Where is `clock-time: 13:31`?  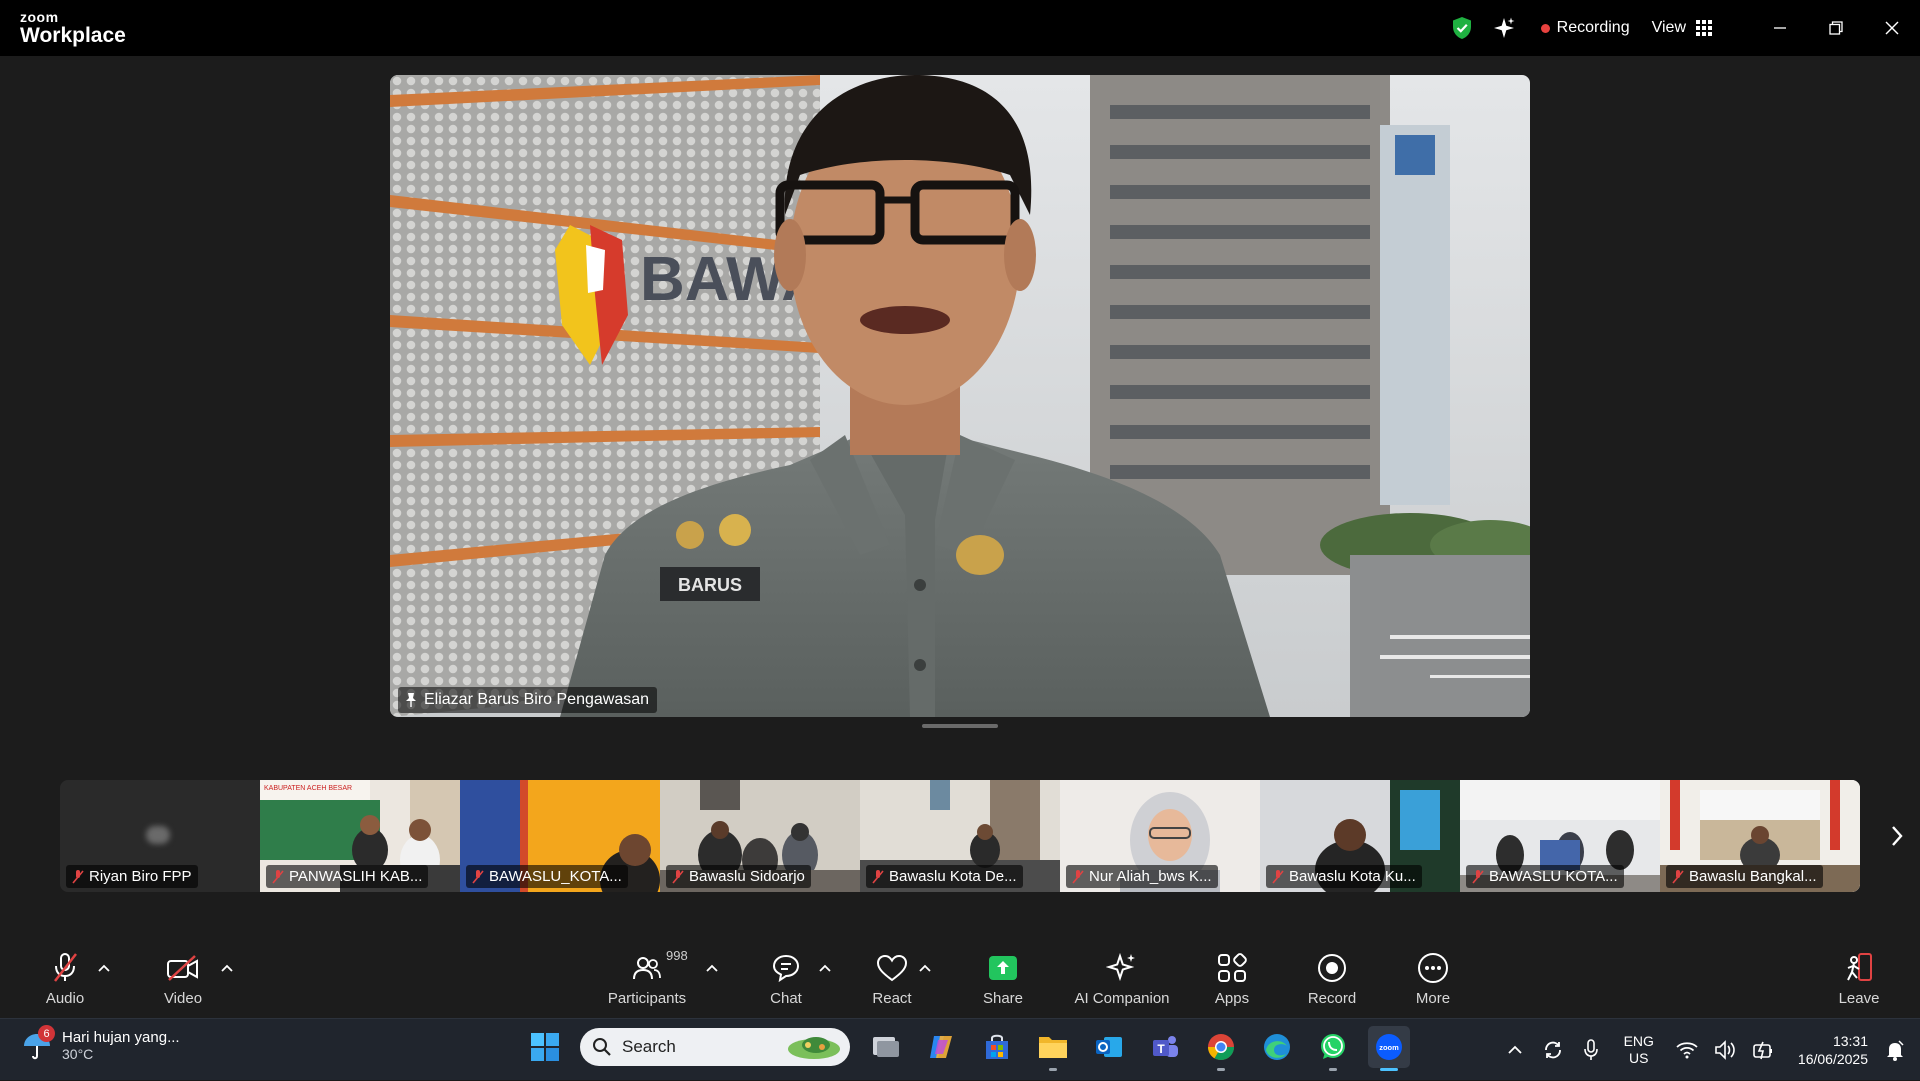 clock-time: 13:31 is located at coordinates (1850, 1041).